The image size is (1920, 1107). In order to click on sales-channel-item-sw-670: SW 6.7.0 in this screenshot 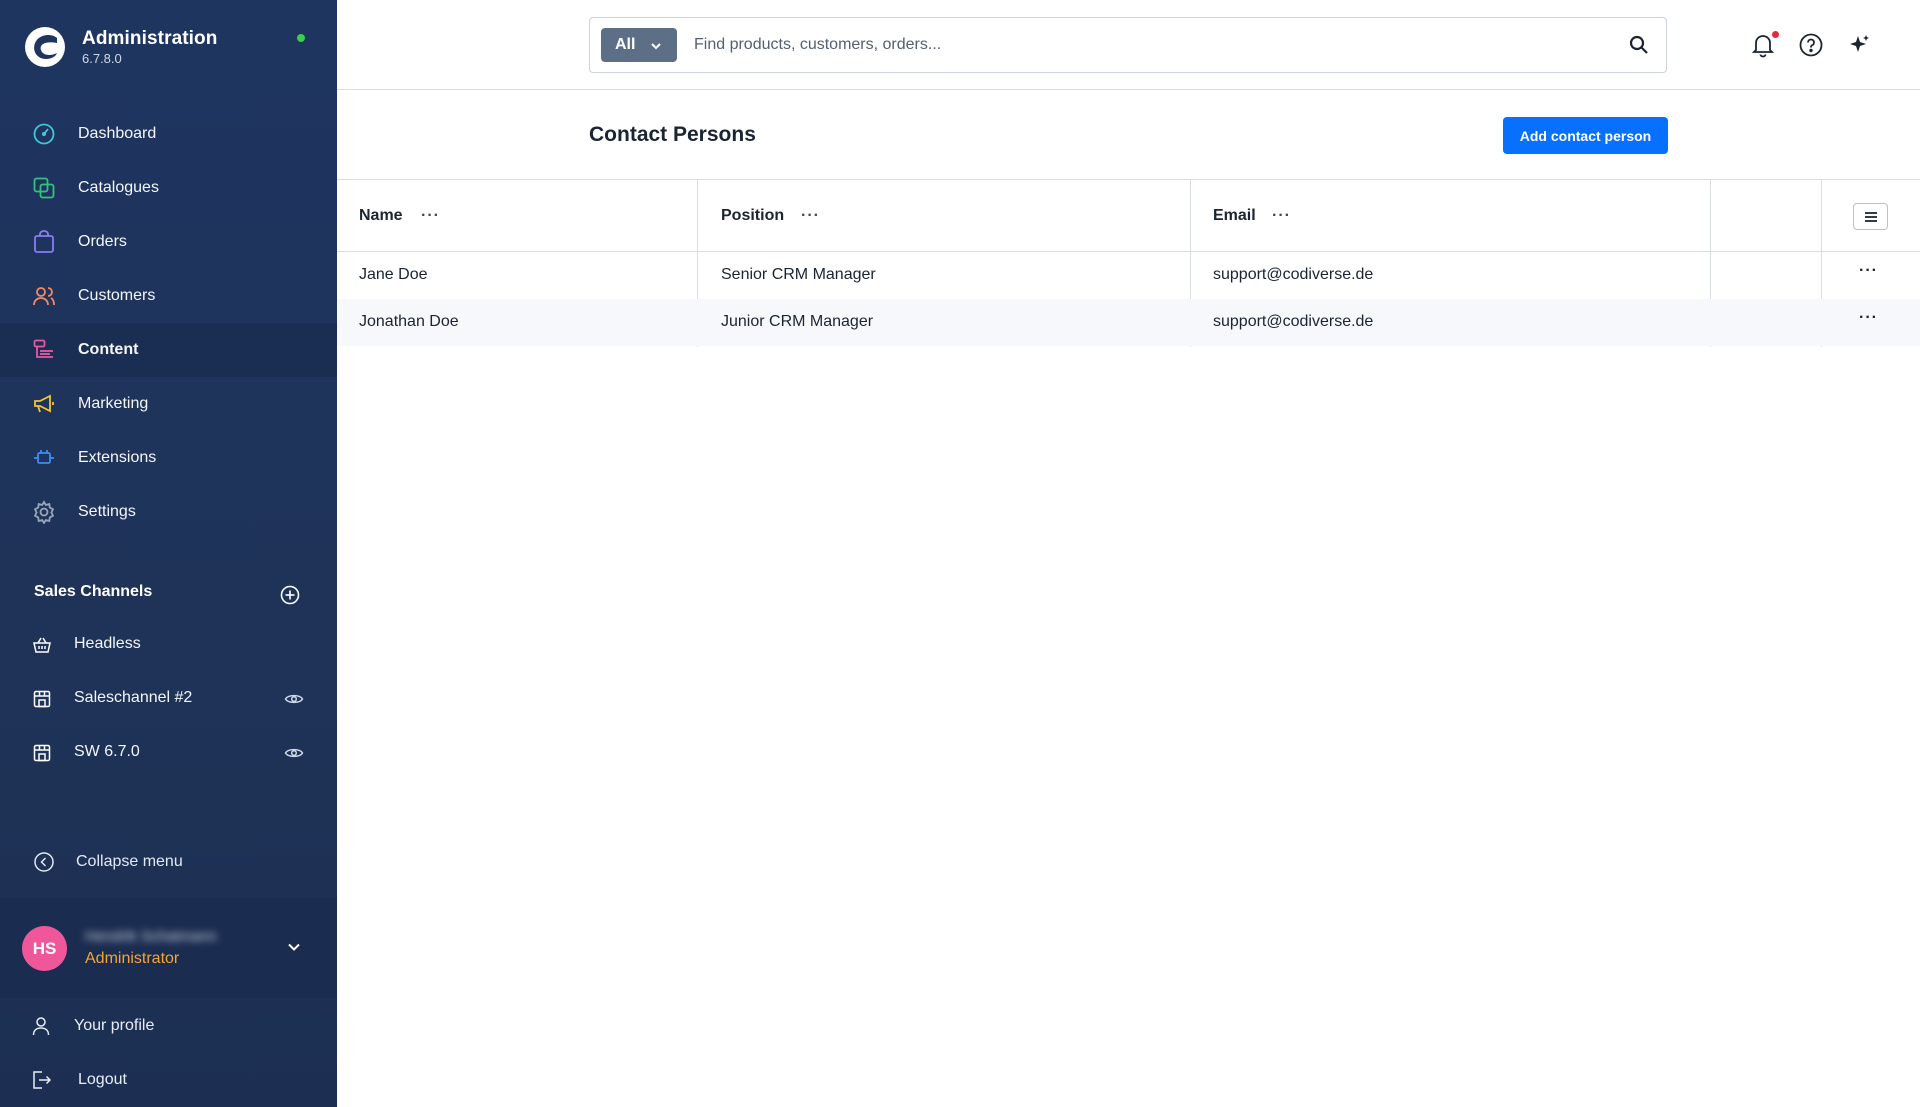, I will do `click(168, 753)`.